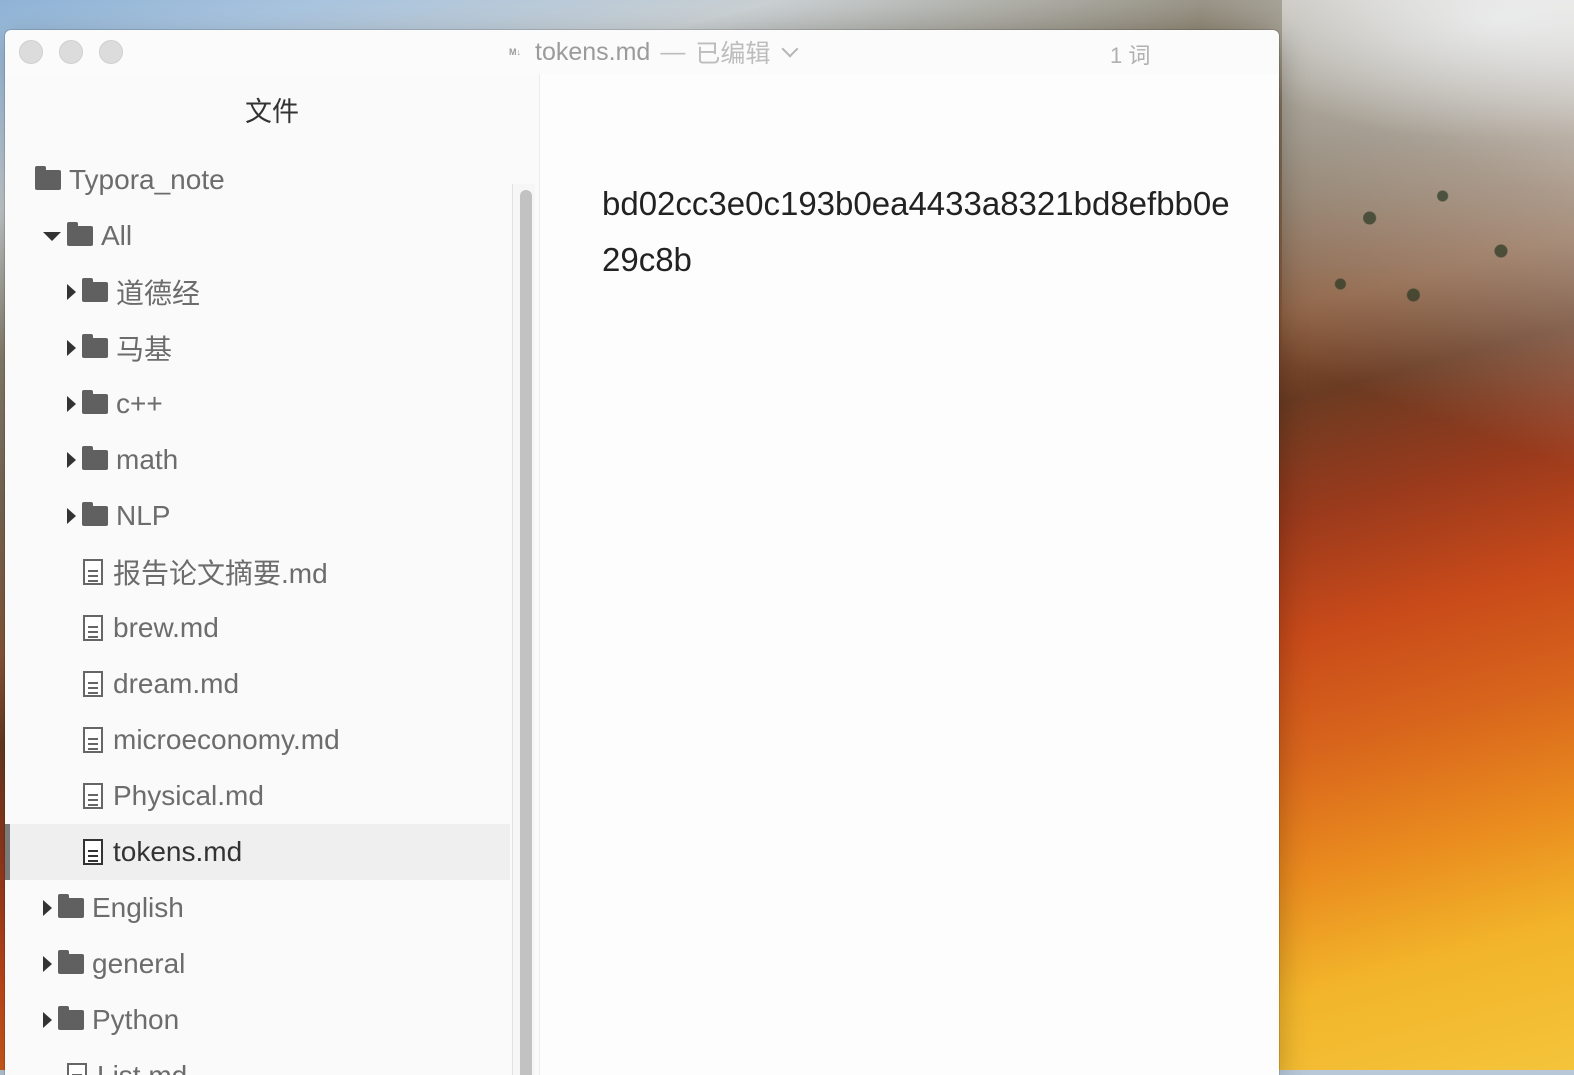  I want to click on zoom-window-button, so click(111, 52).